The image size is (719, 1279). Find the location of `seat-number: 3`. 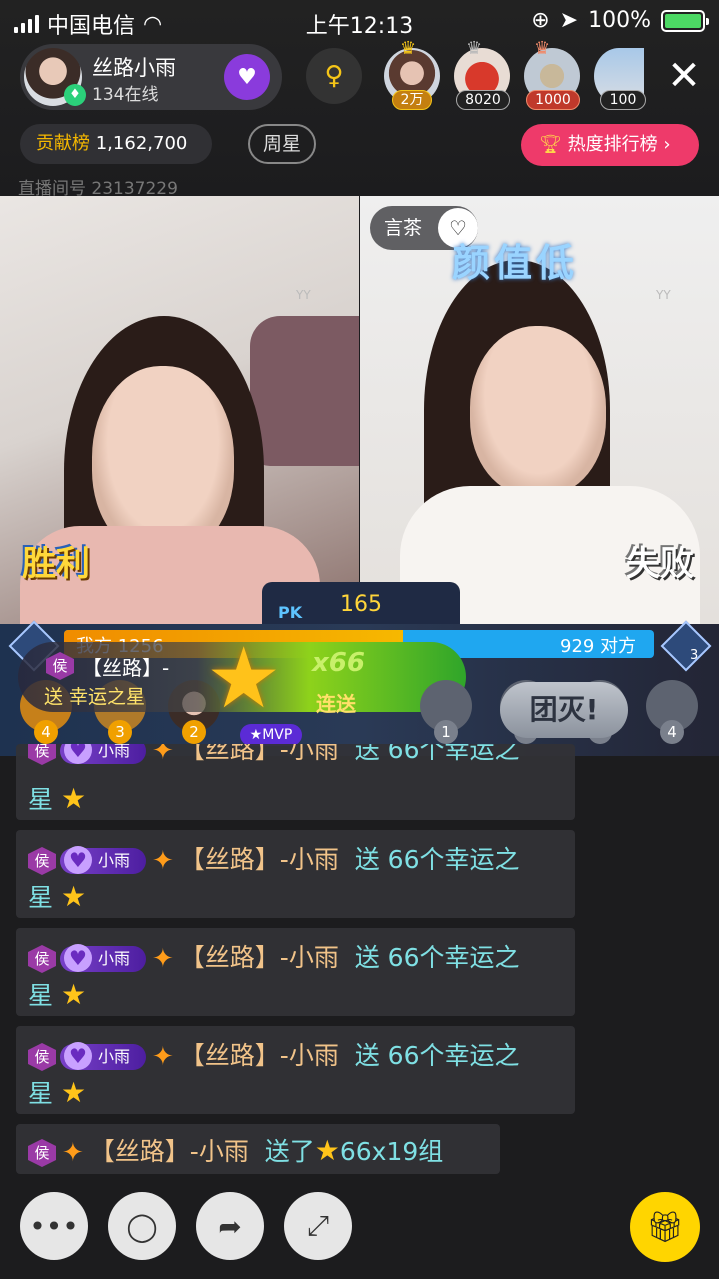

seat-number: 3 is located at coordinates (120, 732).